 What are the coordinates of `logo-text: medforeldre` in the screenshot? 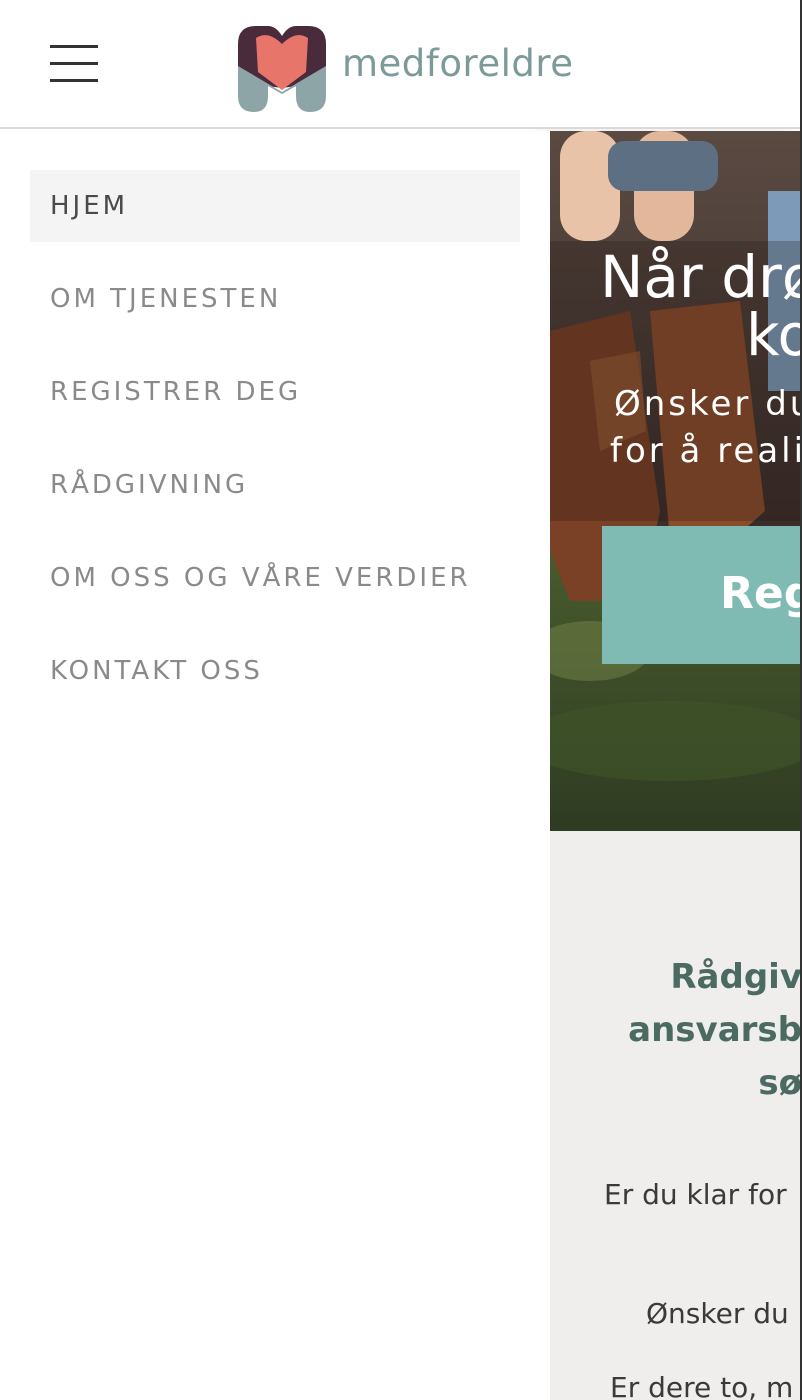 It's located at (458, 63).